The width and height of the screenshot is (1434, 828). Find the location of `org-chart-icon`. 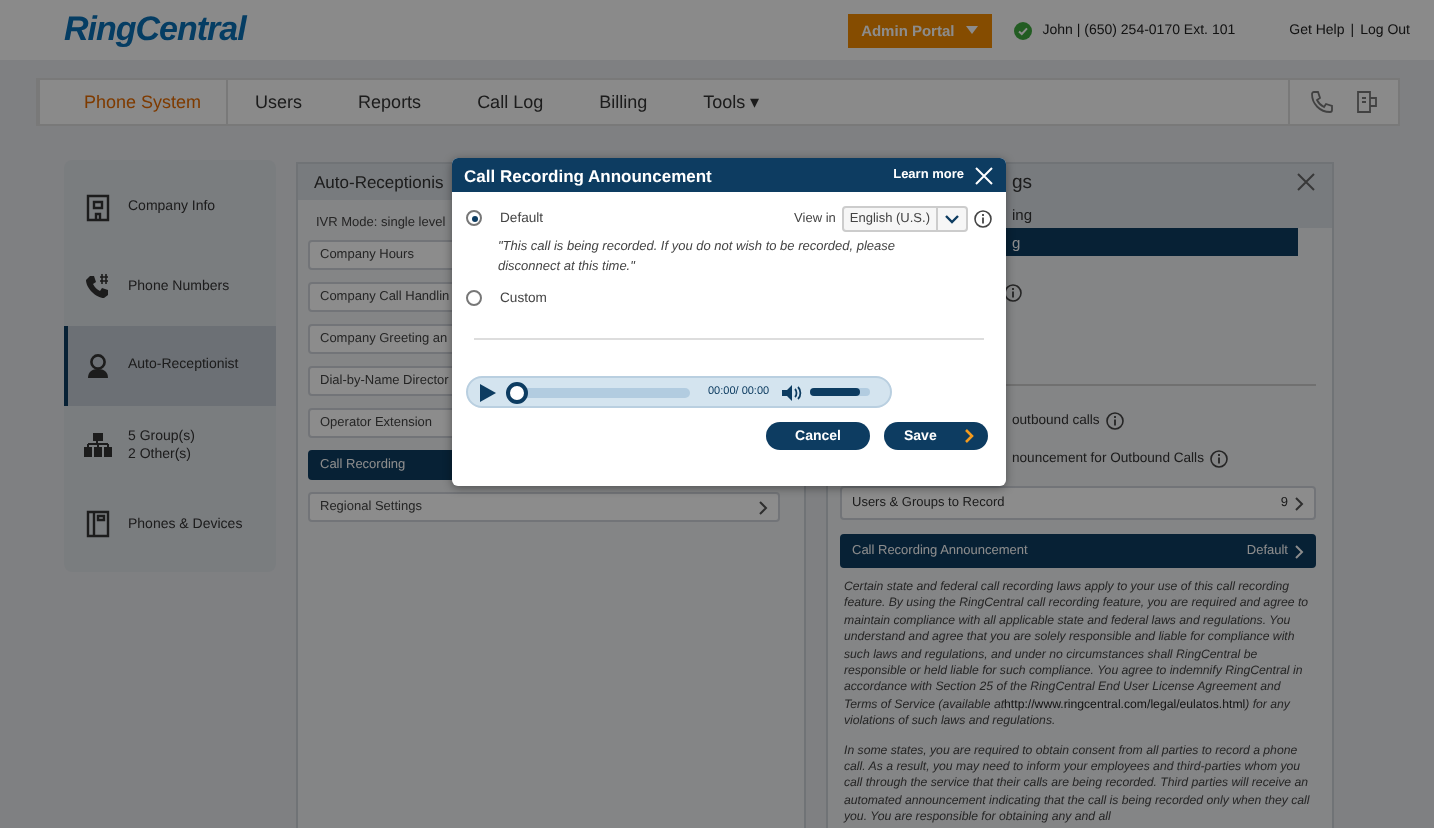

org-chart-icon is located at coordinates (98, 445).